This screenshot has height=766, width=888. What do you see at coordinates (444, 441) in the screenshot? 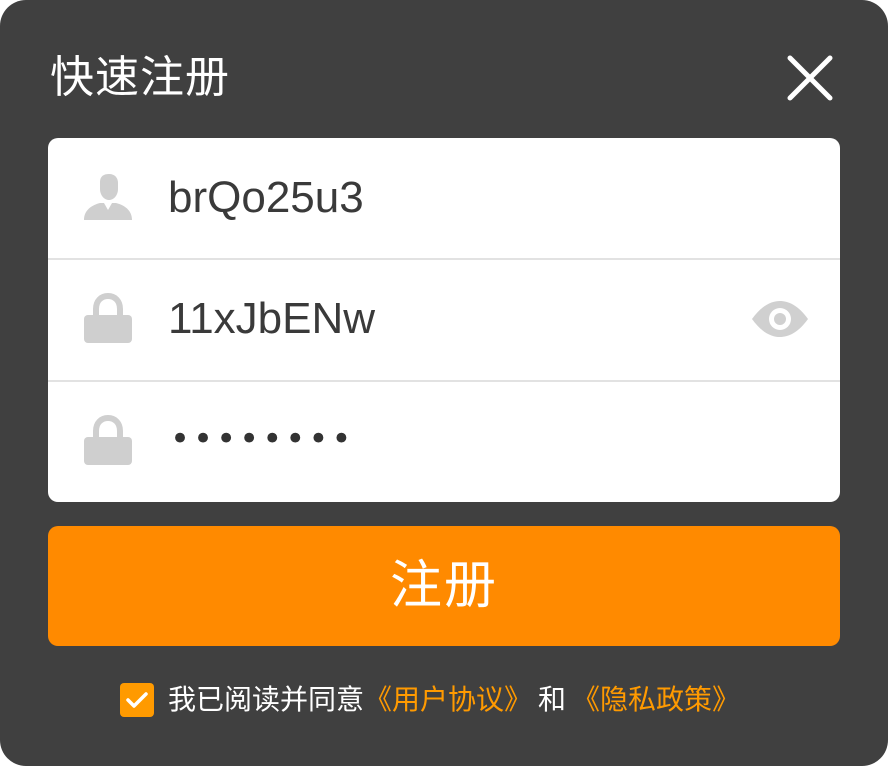
I see `confirm-password-row: ••••••••` at bounding box center [444, 441].